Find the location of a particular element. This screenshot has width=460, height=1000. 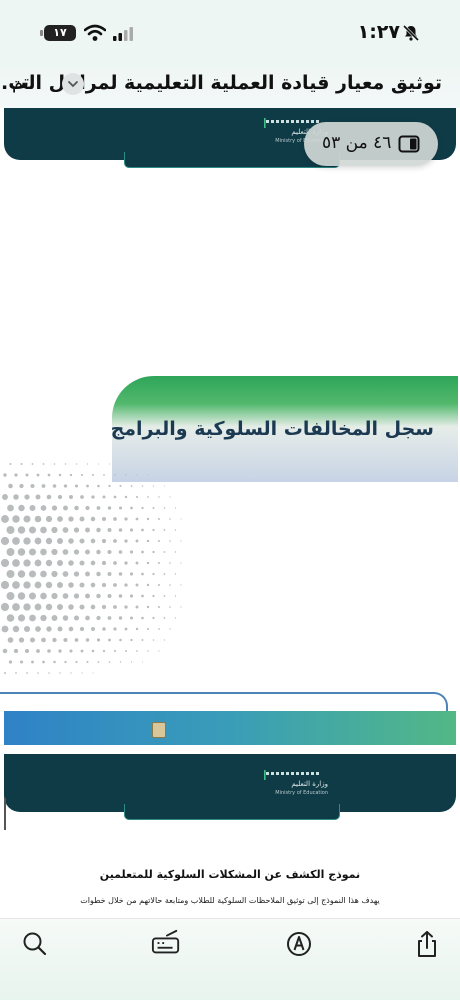

search-button is located at coordinates (35, 944).